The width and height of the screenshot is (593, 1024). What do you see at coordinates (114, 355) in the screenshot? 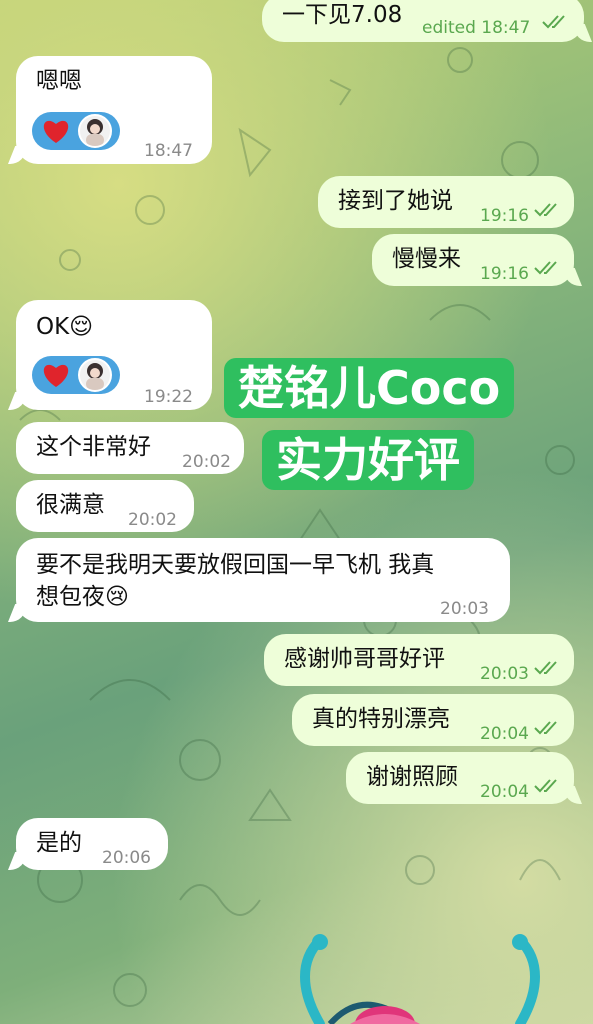
I see `incoming-message: OK😌 19:22` at bounding box center [114, 355].